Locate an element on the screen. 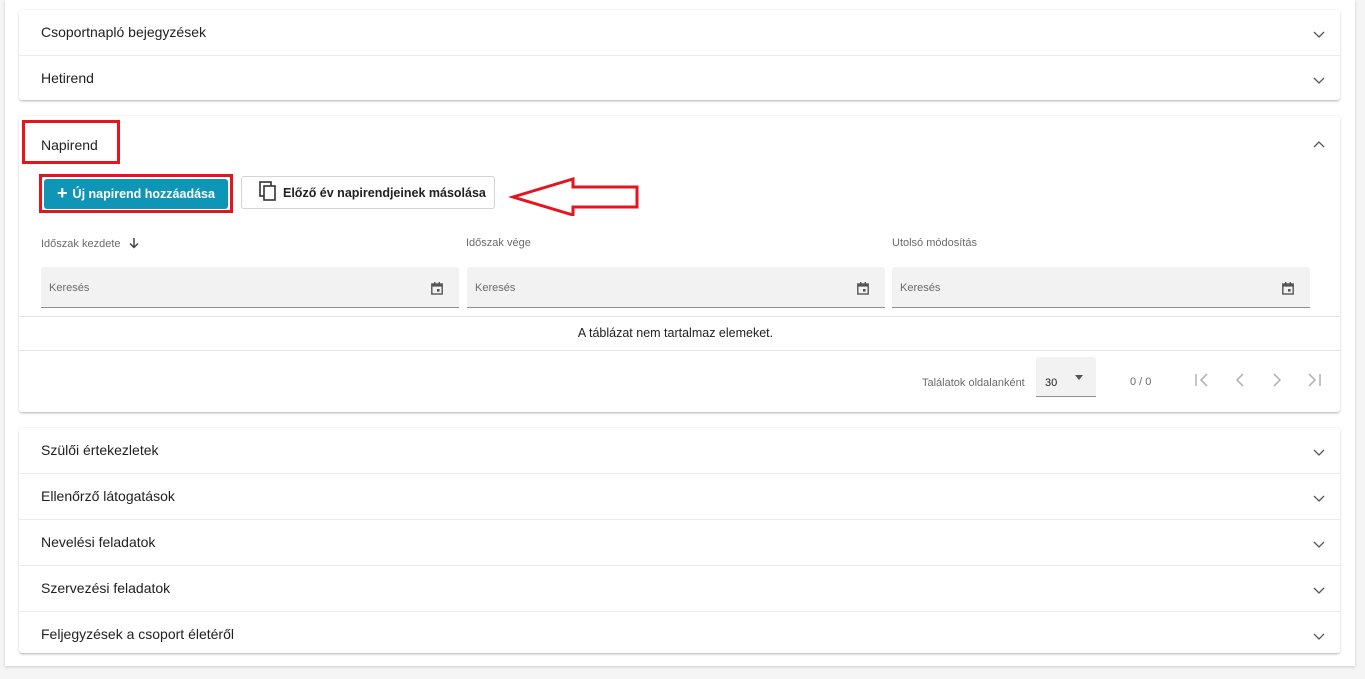 The image size is (1365, 679). panel-title: Nevelési feladatok is located at coordinates (98, 542).